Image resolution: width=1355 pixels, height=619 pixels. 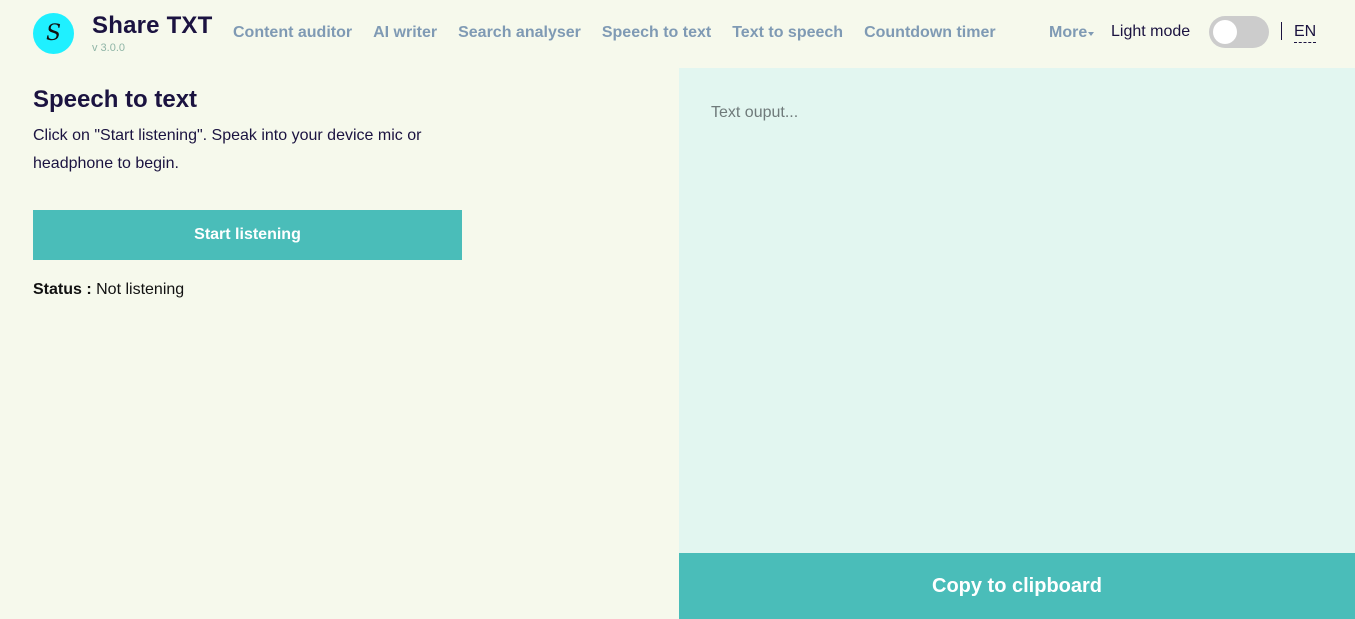 I want to click on more-label: More, so click(x=1068, y=32).